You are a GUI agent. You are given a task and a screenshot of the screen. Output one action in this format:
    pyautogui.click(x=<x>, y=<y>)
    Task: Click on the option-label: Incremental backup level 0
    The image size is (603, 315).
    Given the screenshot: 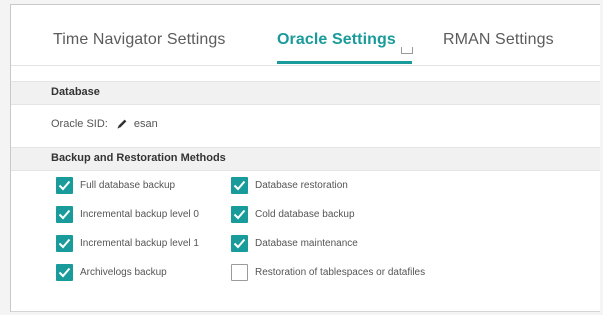 What is the action you would take?
    pyautogui.click(x=139, y=214)
    